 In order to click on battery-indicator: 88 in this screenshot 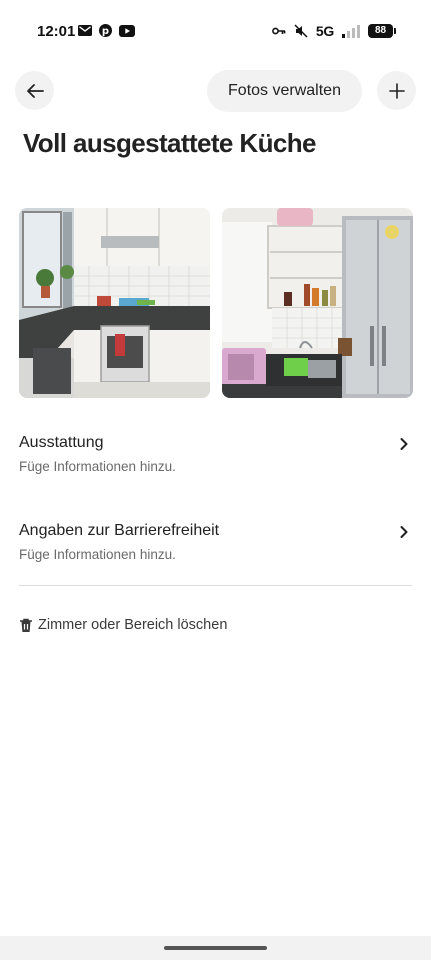, I will do `click(382, 31)`.